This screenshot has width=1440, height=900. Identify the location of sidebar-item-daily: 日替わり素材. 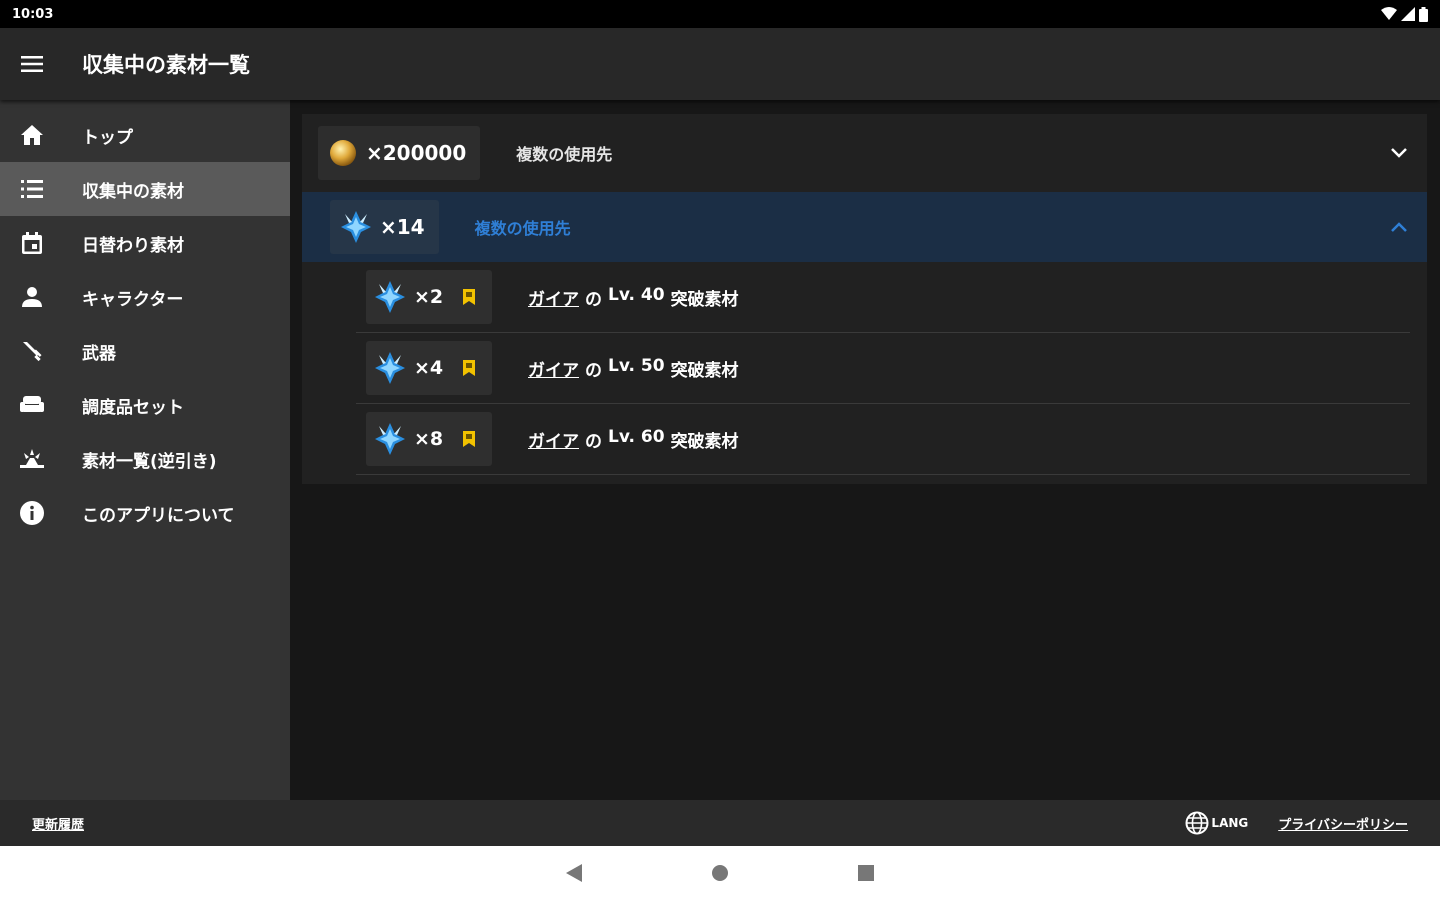
(145, 243).